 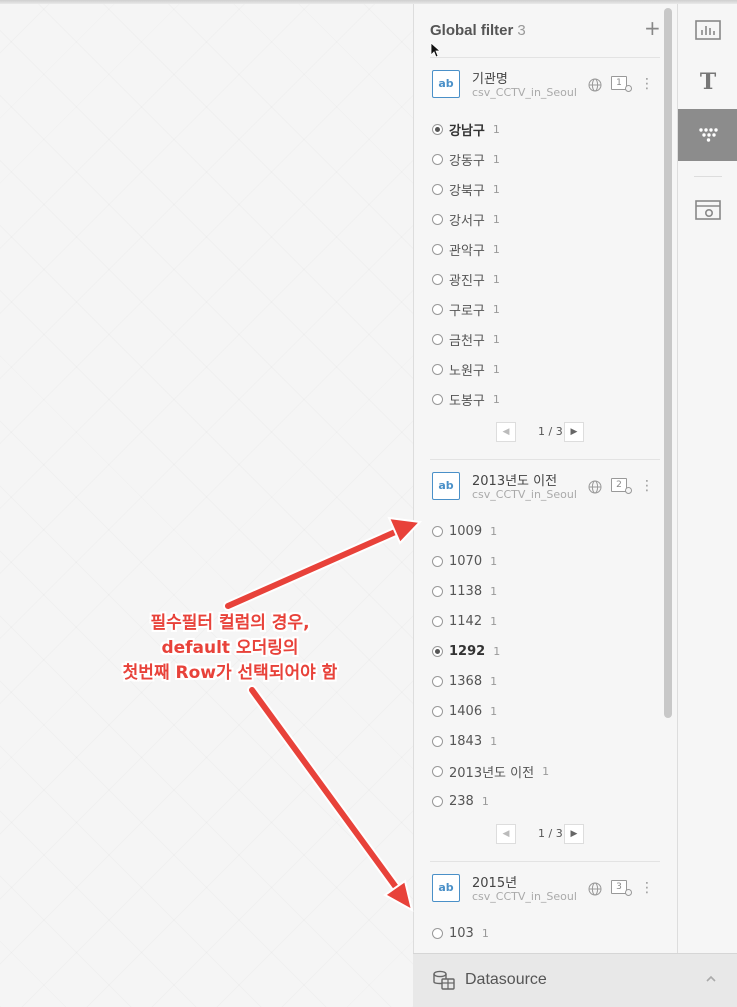 I want to click on list-item: 강서구 1, so click(x=545, y=219).